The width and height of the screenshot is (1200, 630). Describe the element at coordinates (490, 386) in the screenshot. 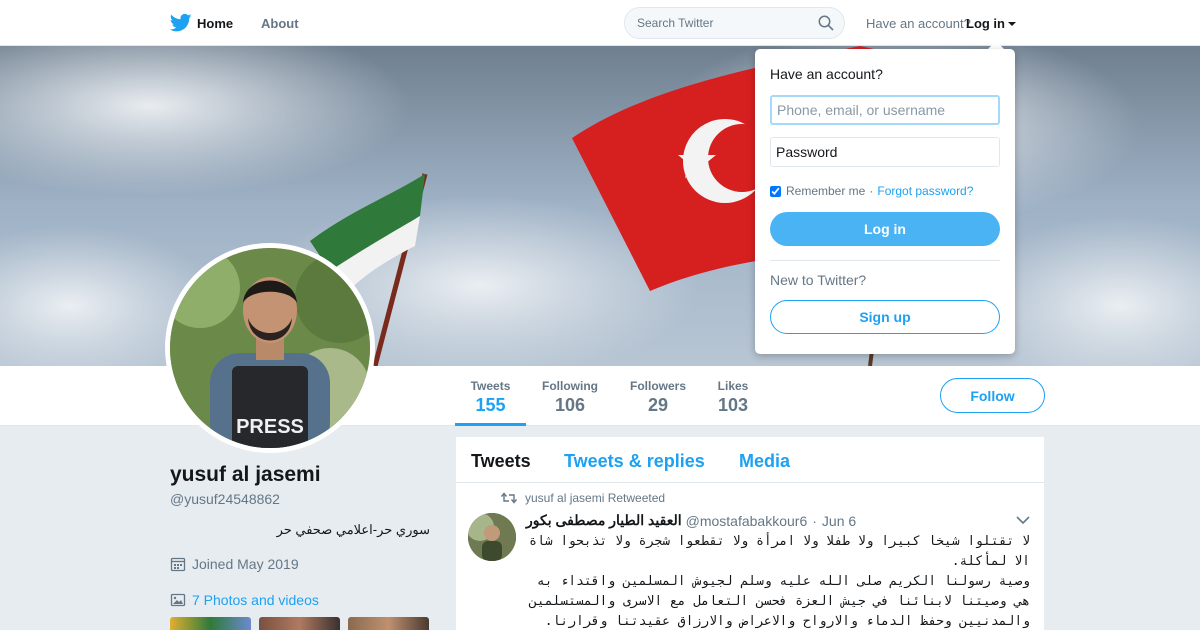

I see `stat-tweets-label: Tweets` at that location.